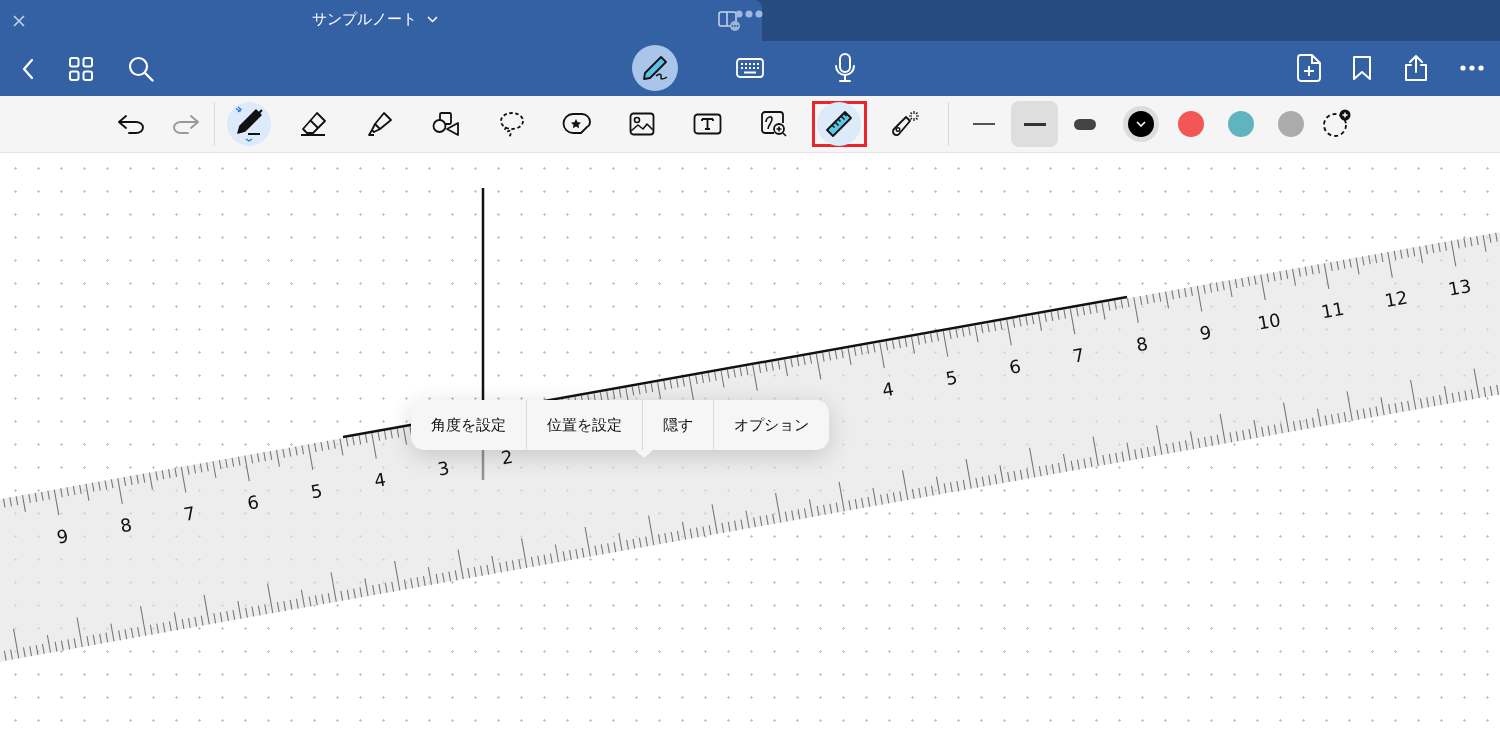  Describe the element at coordinates (185, 124) in the screenshot. I see `redo-icon` at that location.